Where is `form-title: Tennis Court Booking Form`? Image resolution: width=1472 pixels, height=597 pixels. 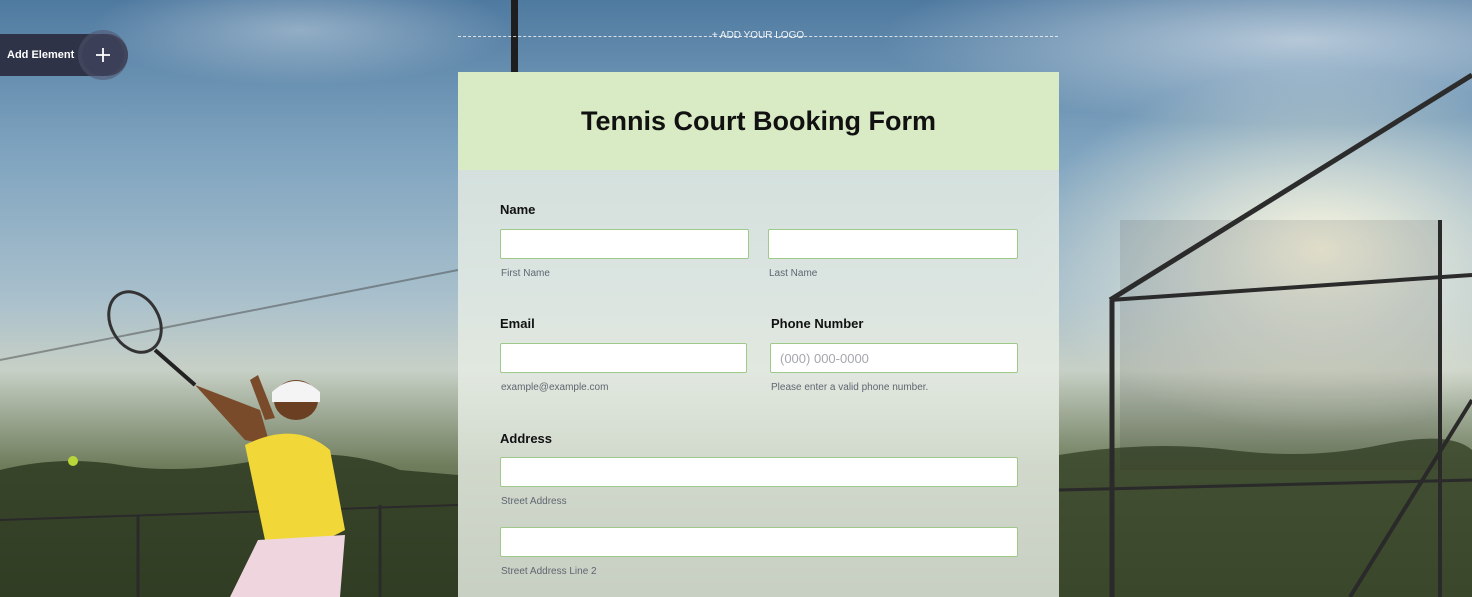 form-title: Tennis Court Booking Form is located at coordinates (758, 120).